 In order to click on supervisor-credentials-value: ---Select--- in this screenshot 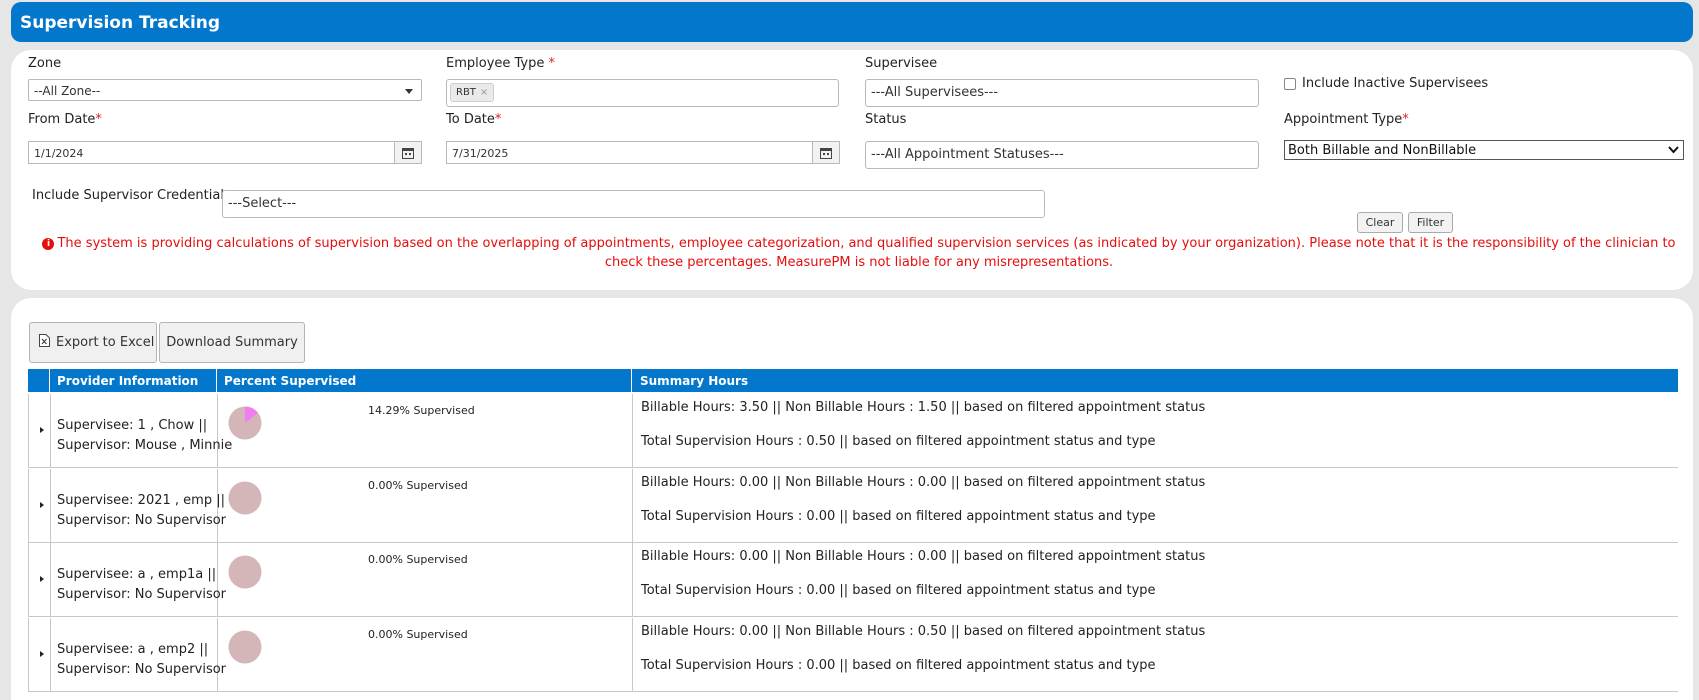, I will do `click(262, 203)`.